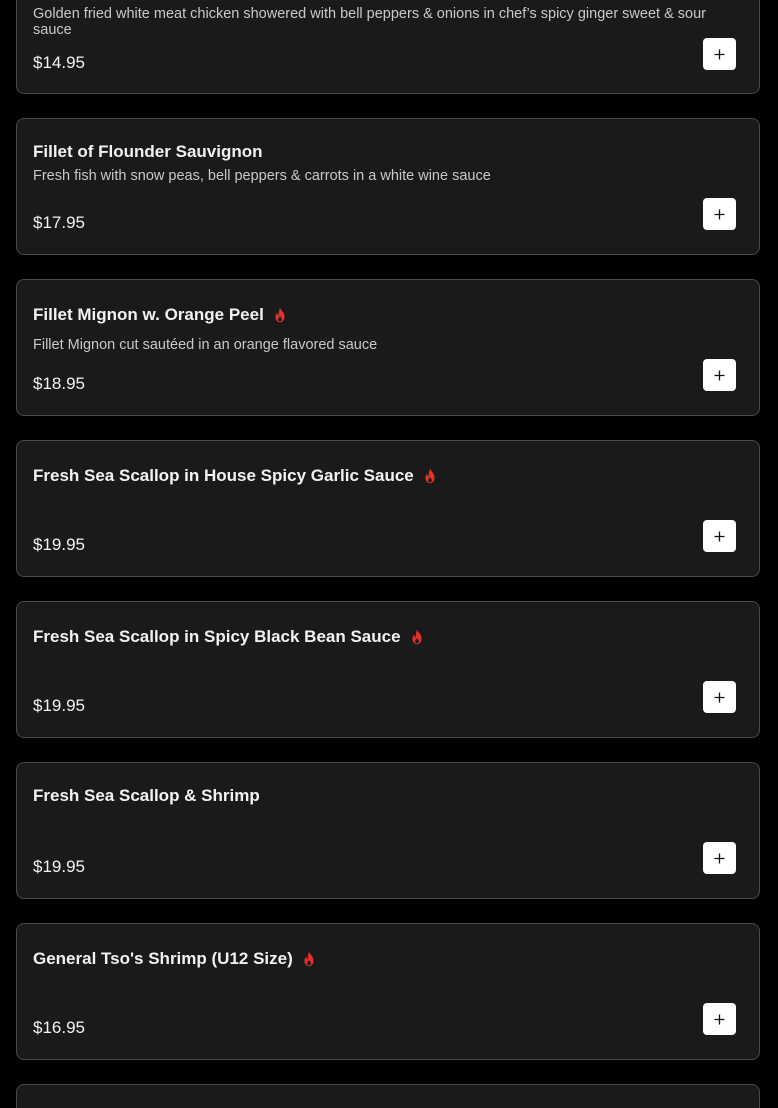 This screenshot has width=778, height=1108. Describe the element at coordinates (59, 222) in the screenshot. I see `menu-item-price: $17.95` at that location.